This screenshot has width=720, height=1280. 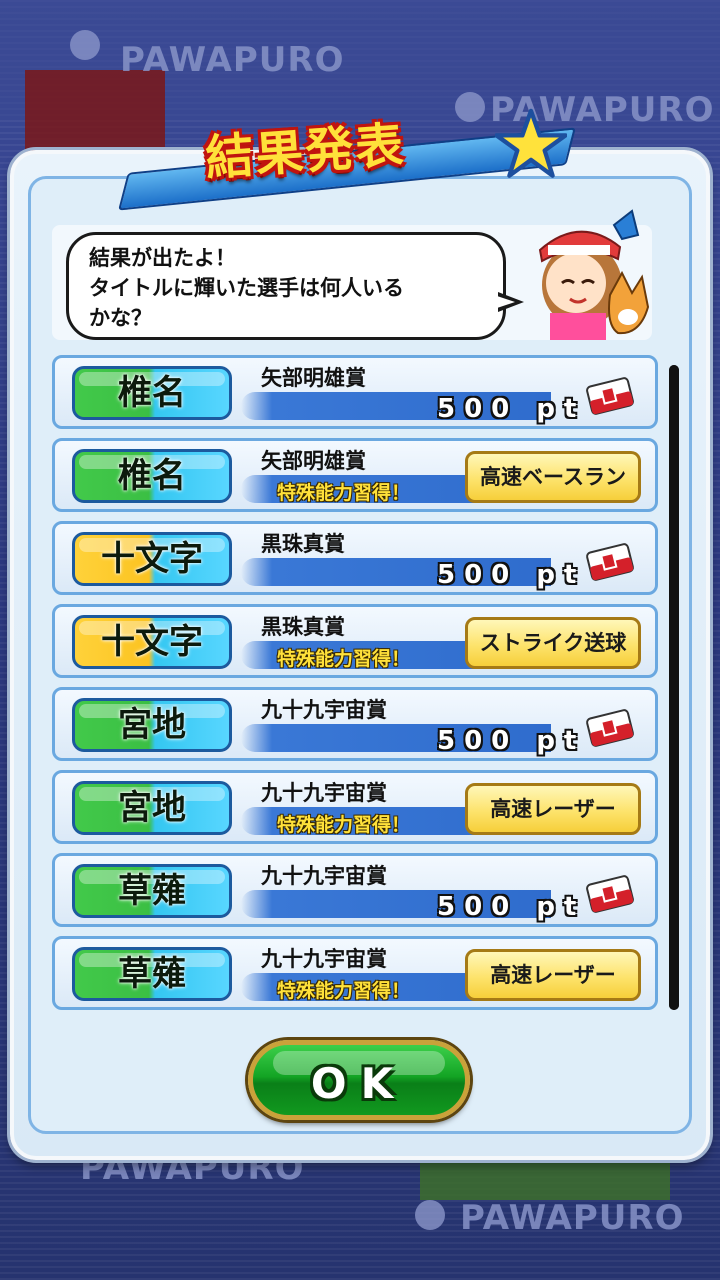 I want to click on scrollbar, so click(x=674, y=687).